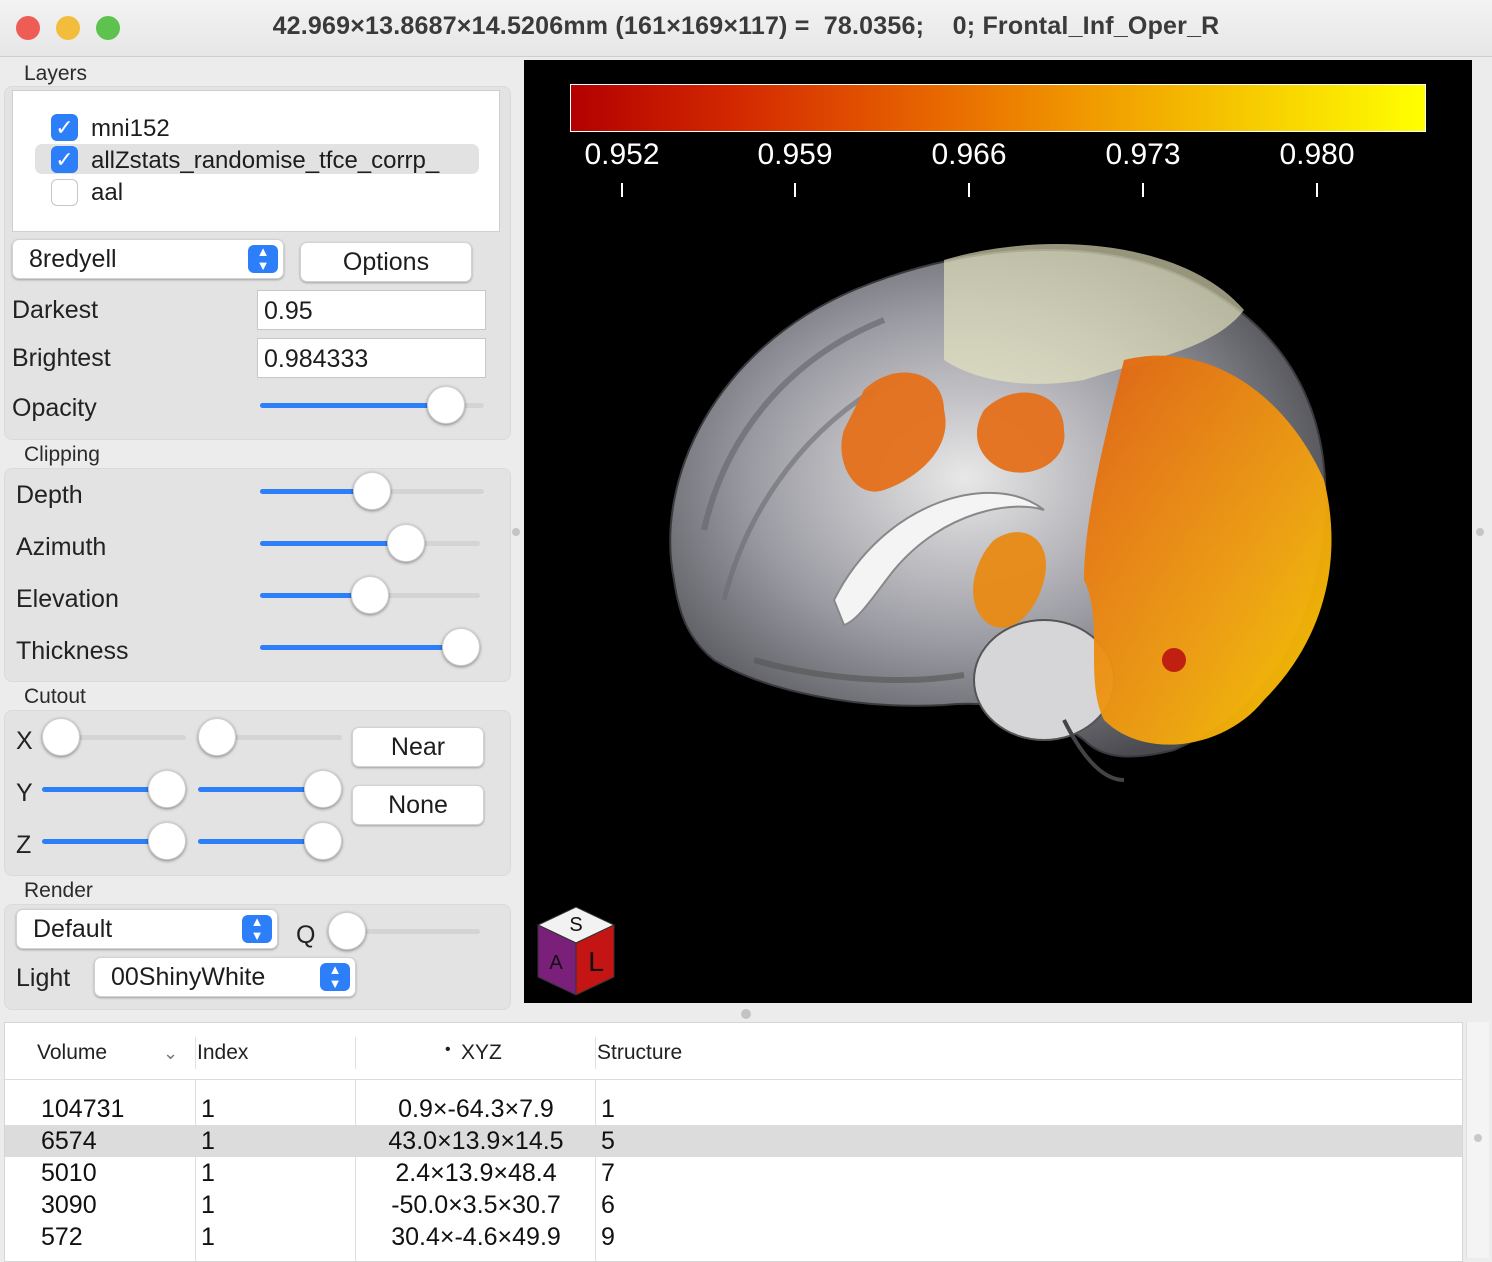 The width and height of the screenshot is (1492, 1262). What do you see at coordinates (64, 127) in the screenshot?
I see `layer-checkbox-mni152: ✓` at bounding box center [64, 127].